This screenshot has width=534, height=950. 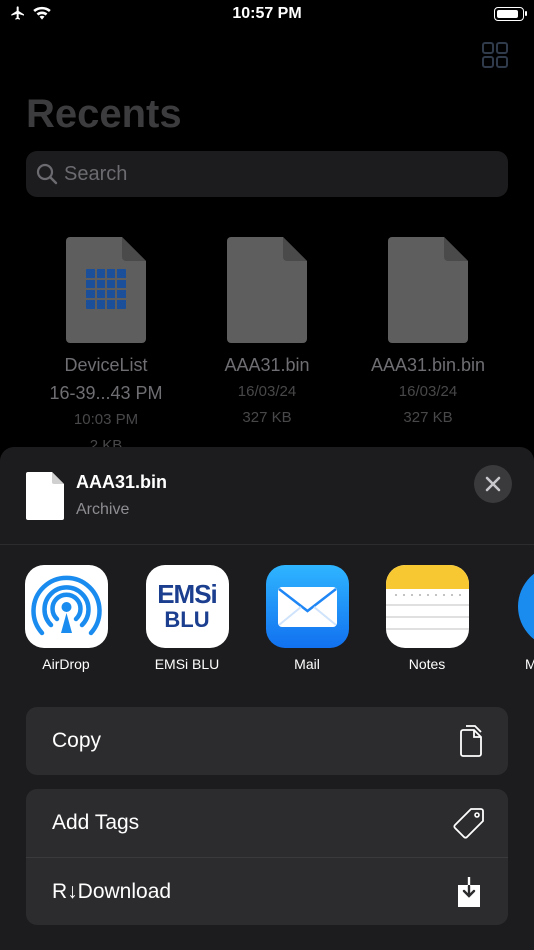 I want to click on file-name: AAA31.bin, so click(x=267, y=365).